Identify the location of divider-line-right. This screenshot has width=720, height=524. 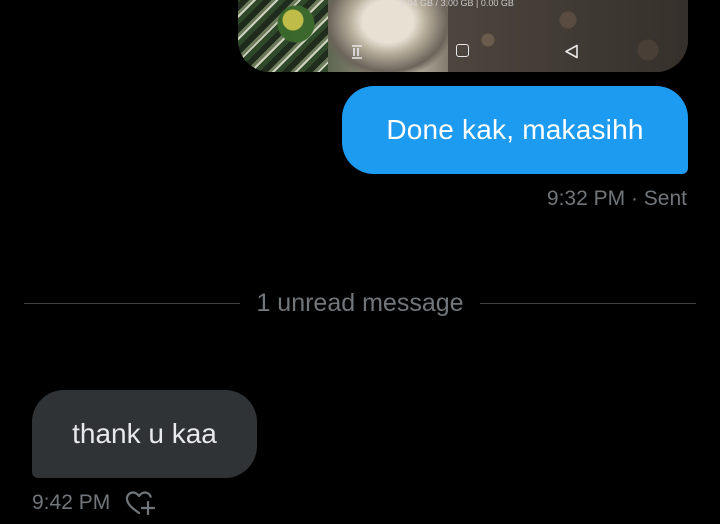
(587, 303).